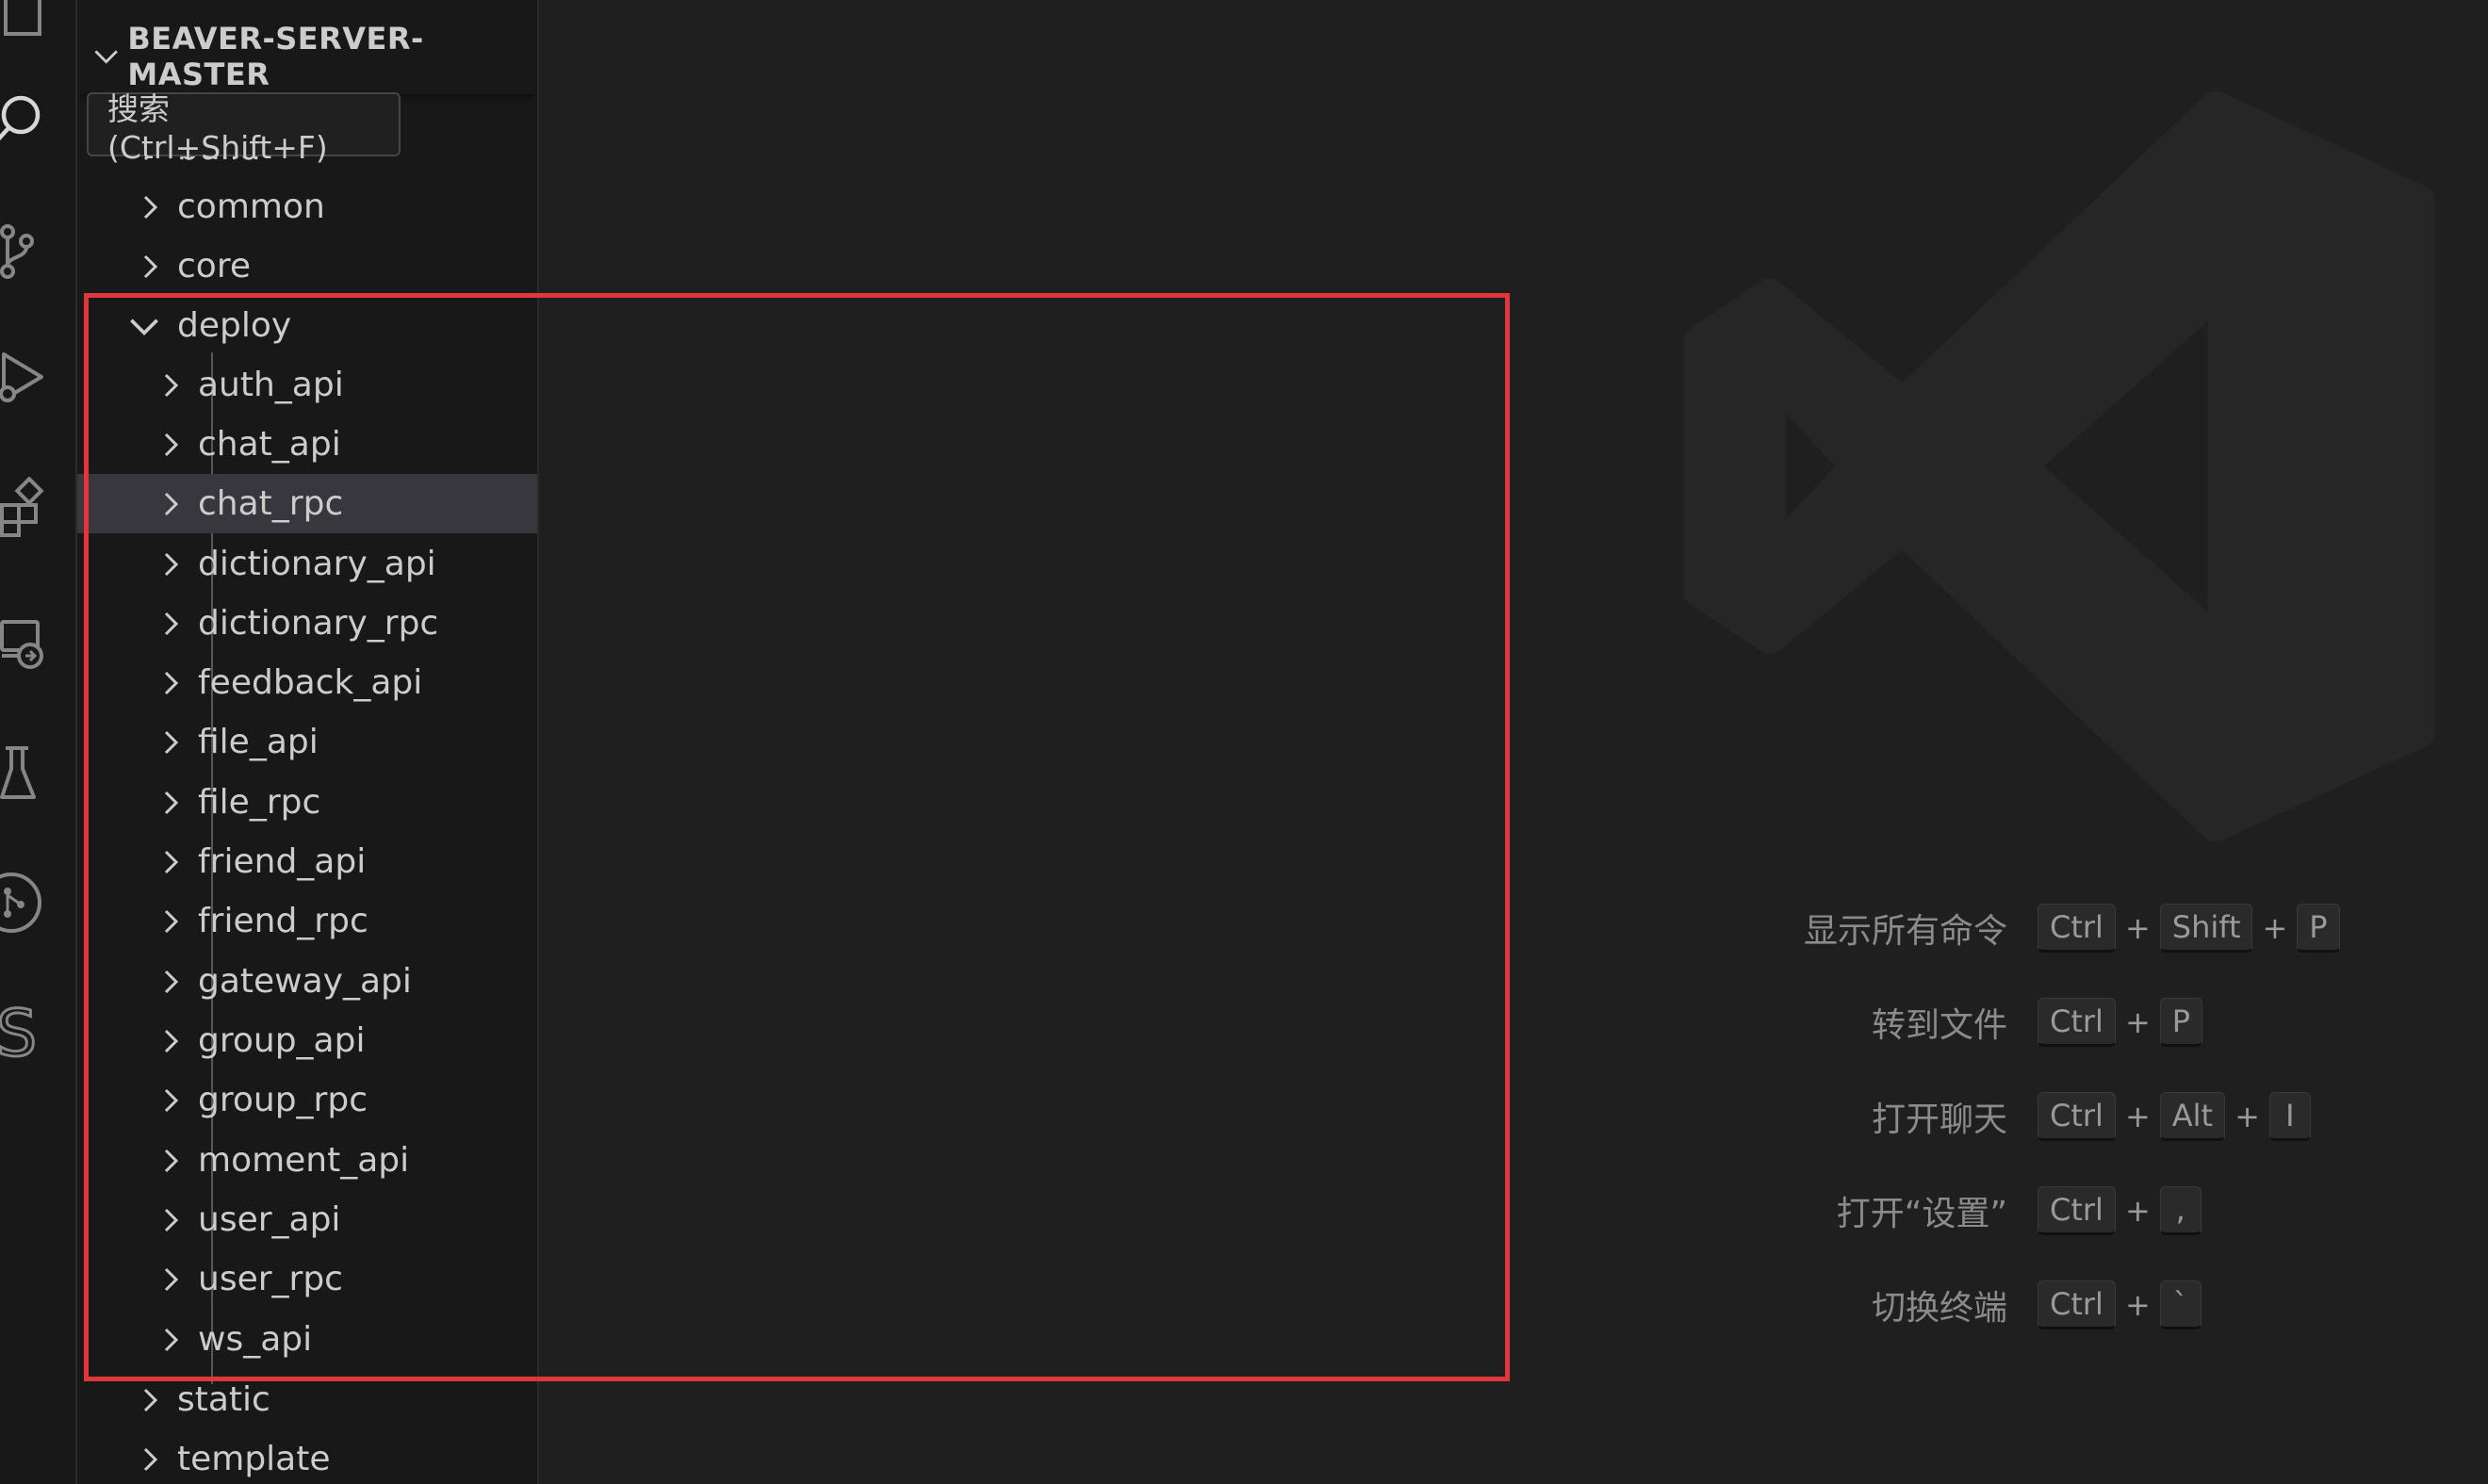  I want to click on tree-folder-feedback-api: feedback_api, so click(307, 682).